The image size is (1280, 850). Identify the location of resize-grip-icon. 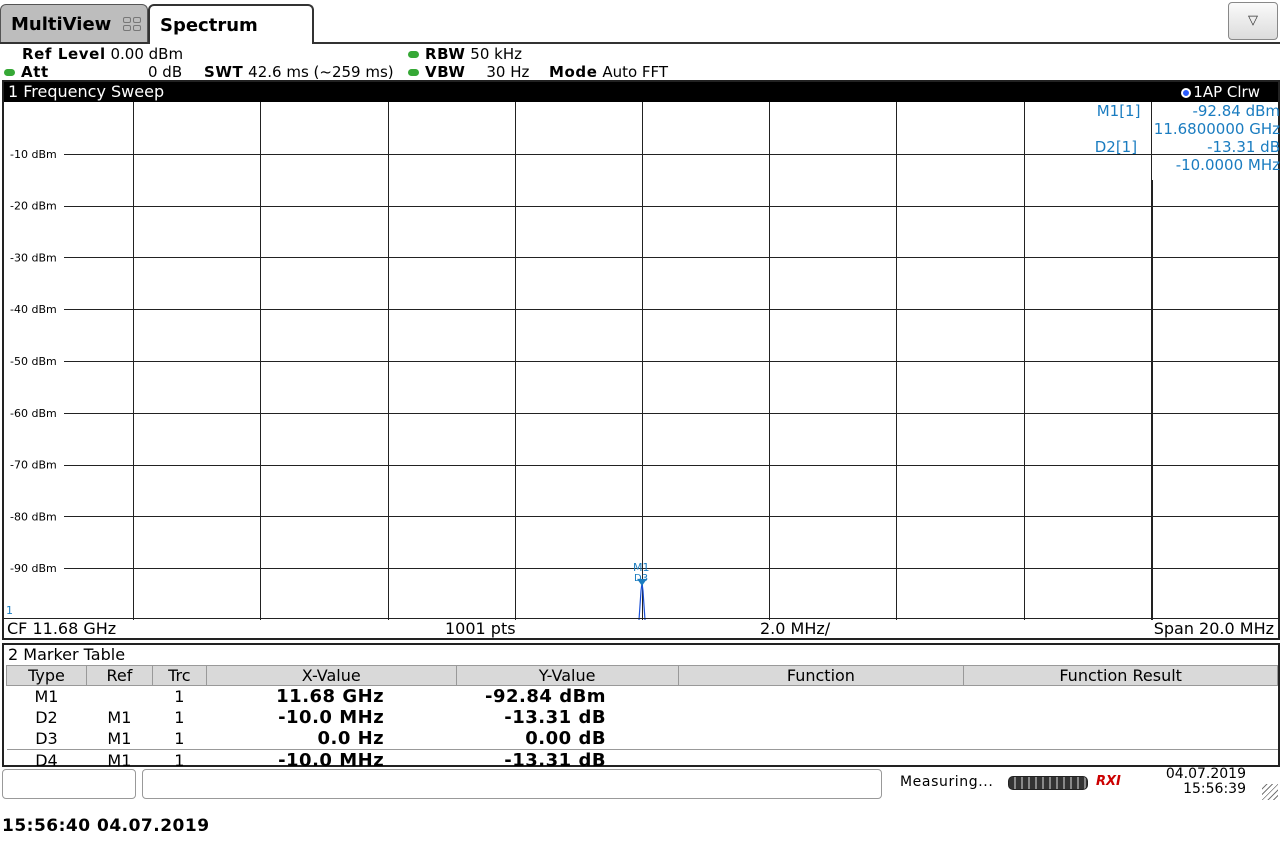
(1270, 792).